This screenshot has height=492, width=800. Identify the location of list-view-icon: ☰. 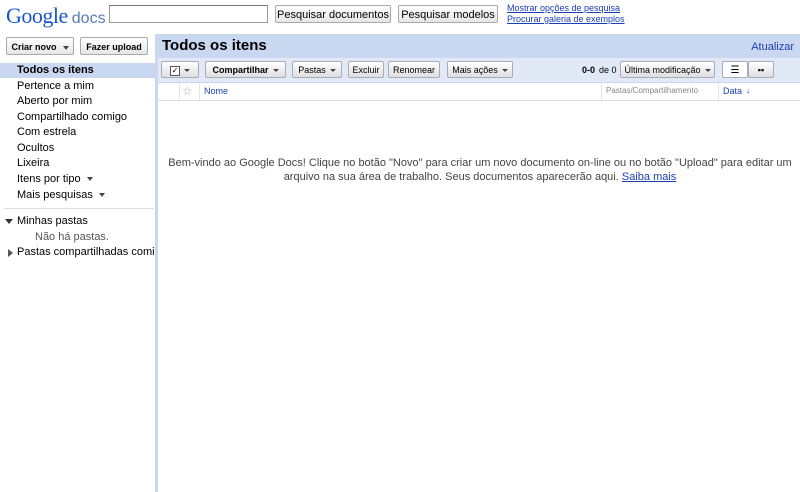
(735, 70).